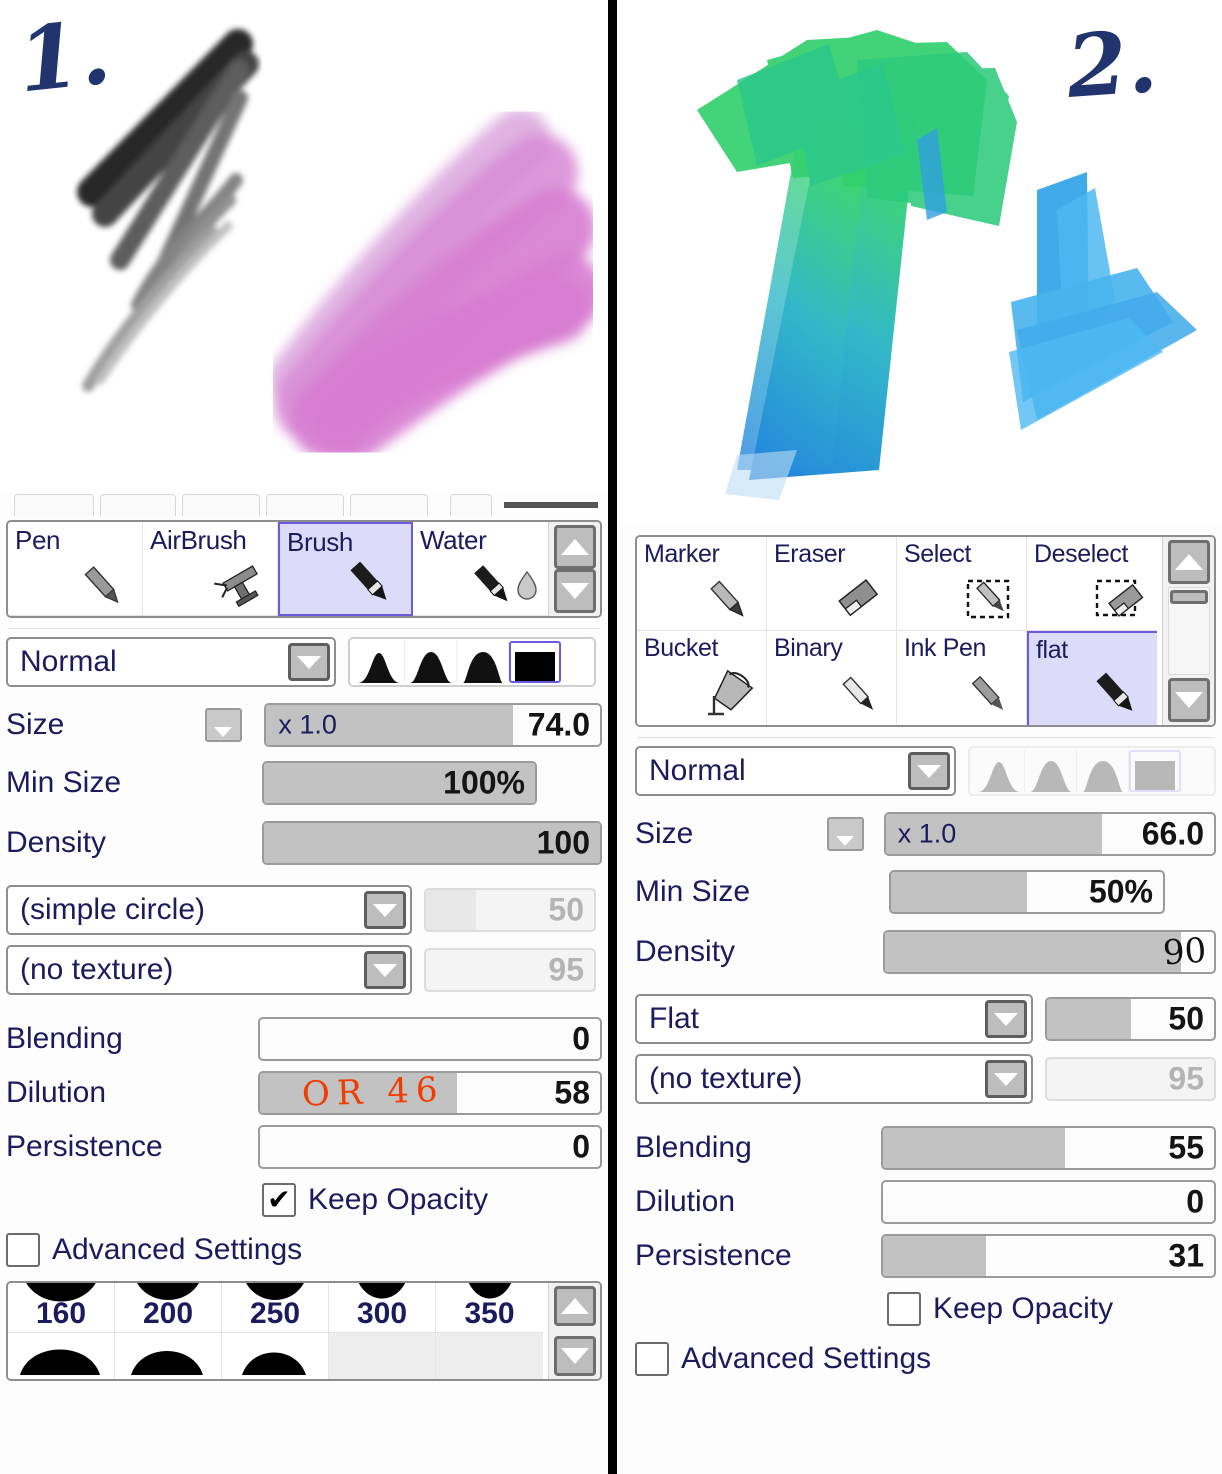 This screenshot has width=1222, height=1474. Describe the element at coordinates (38, 540) in the screenshot. I see `tool-label: Pen` at that location.